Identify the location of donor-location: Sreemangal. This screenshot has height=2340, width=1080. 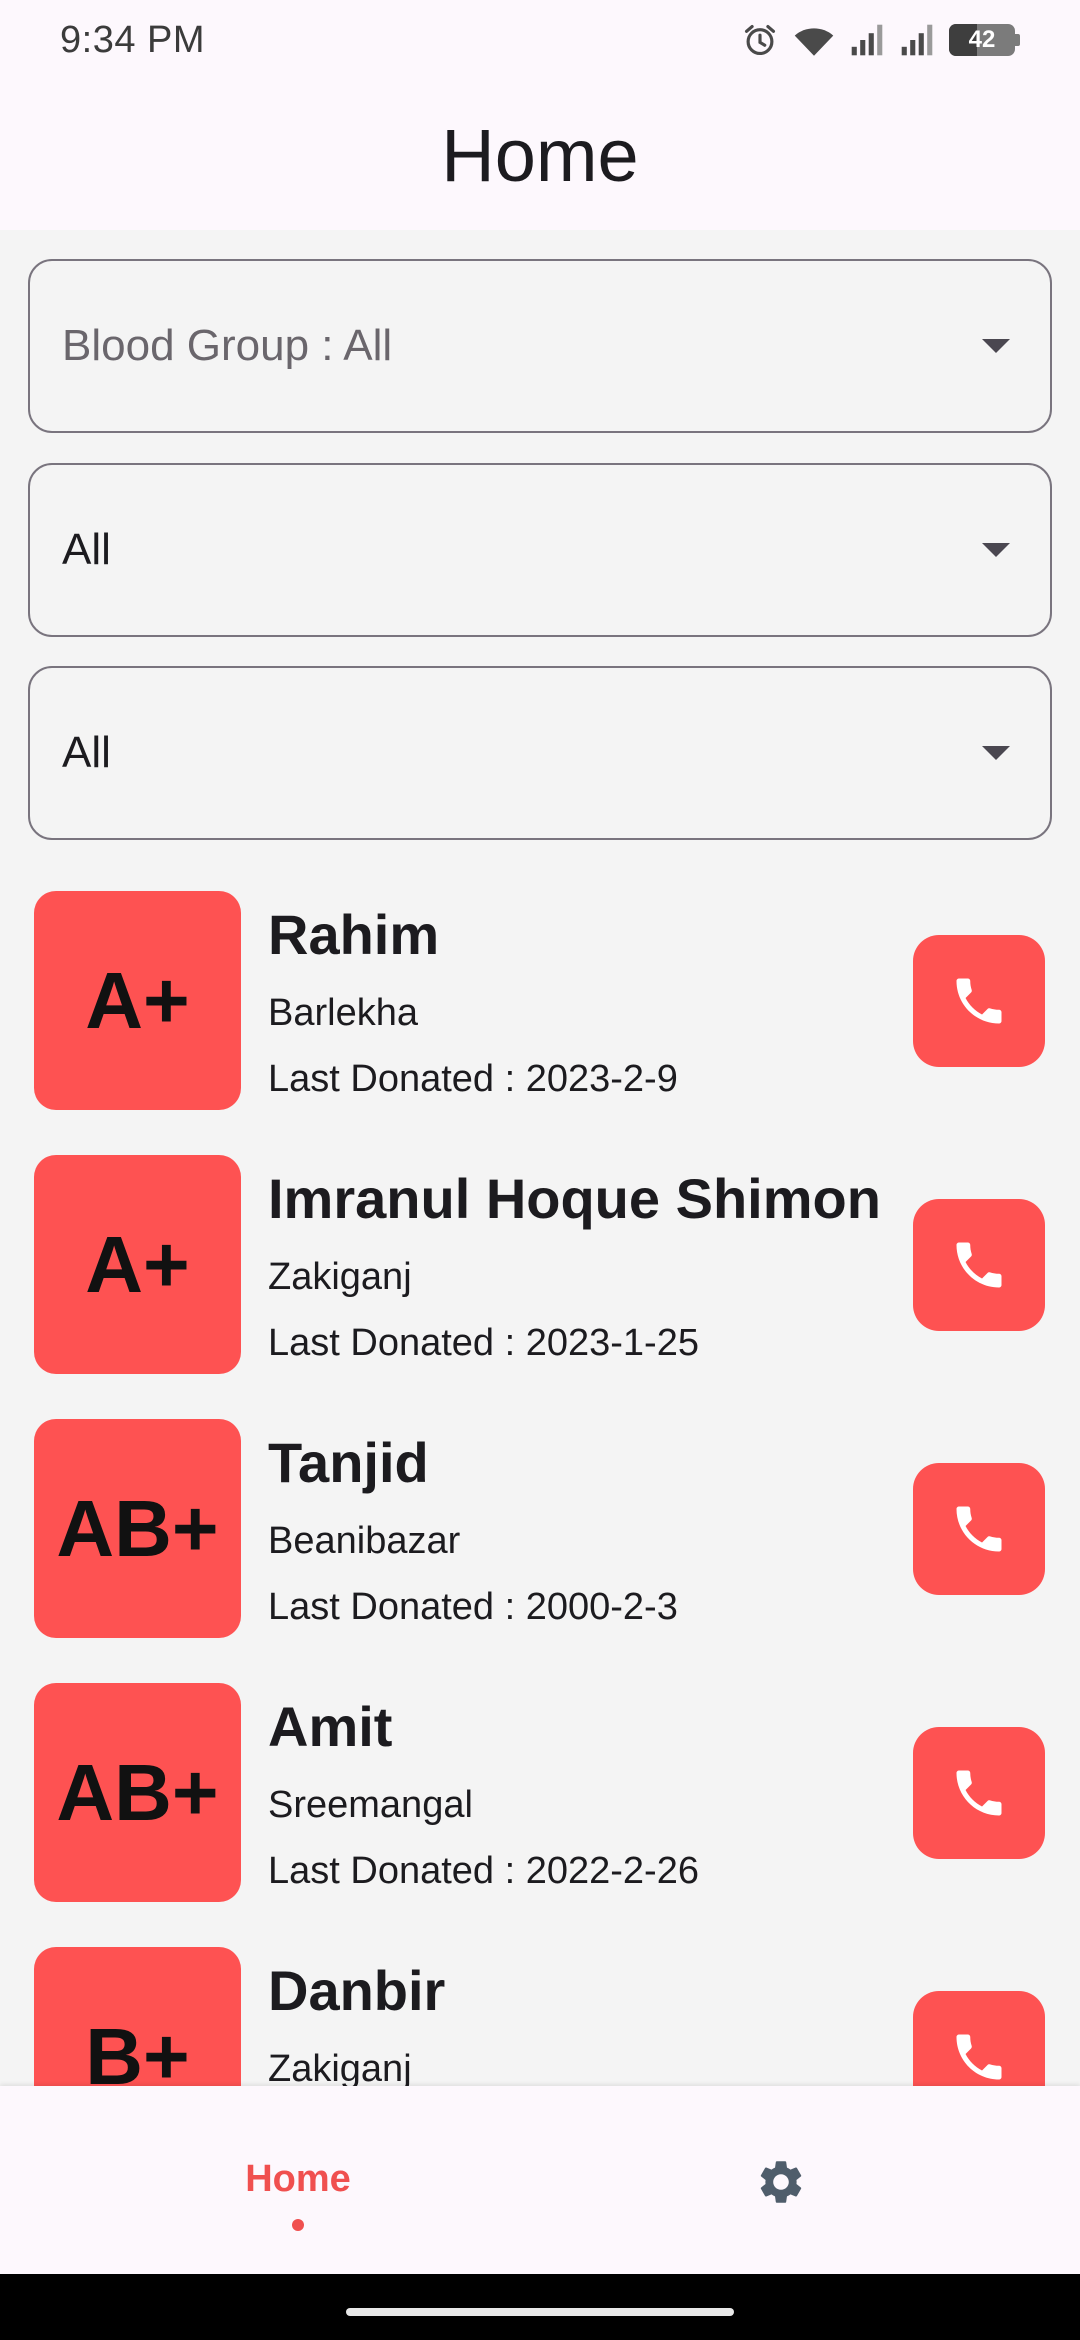
(370, 1805).